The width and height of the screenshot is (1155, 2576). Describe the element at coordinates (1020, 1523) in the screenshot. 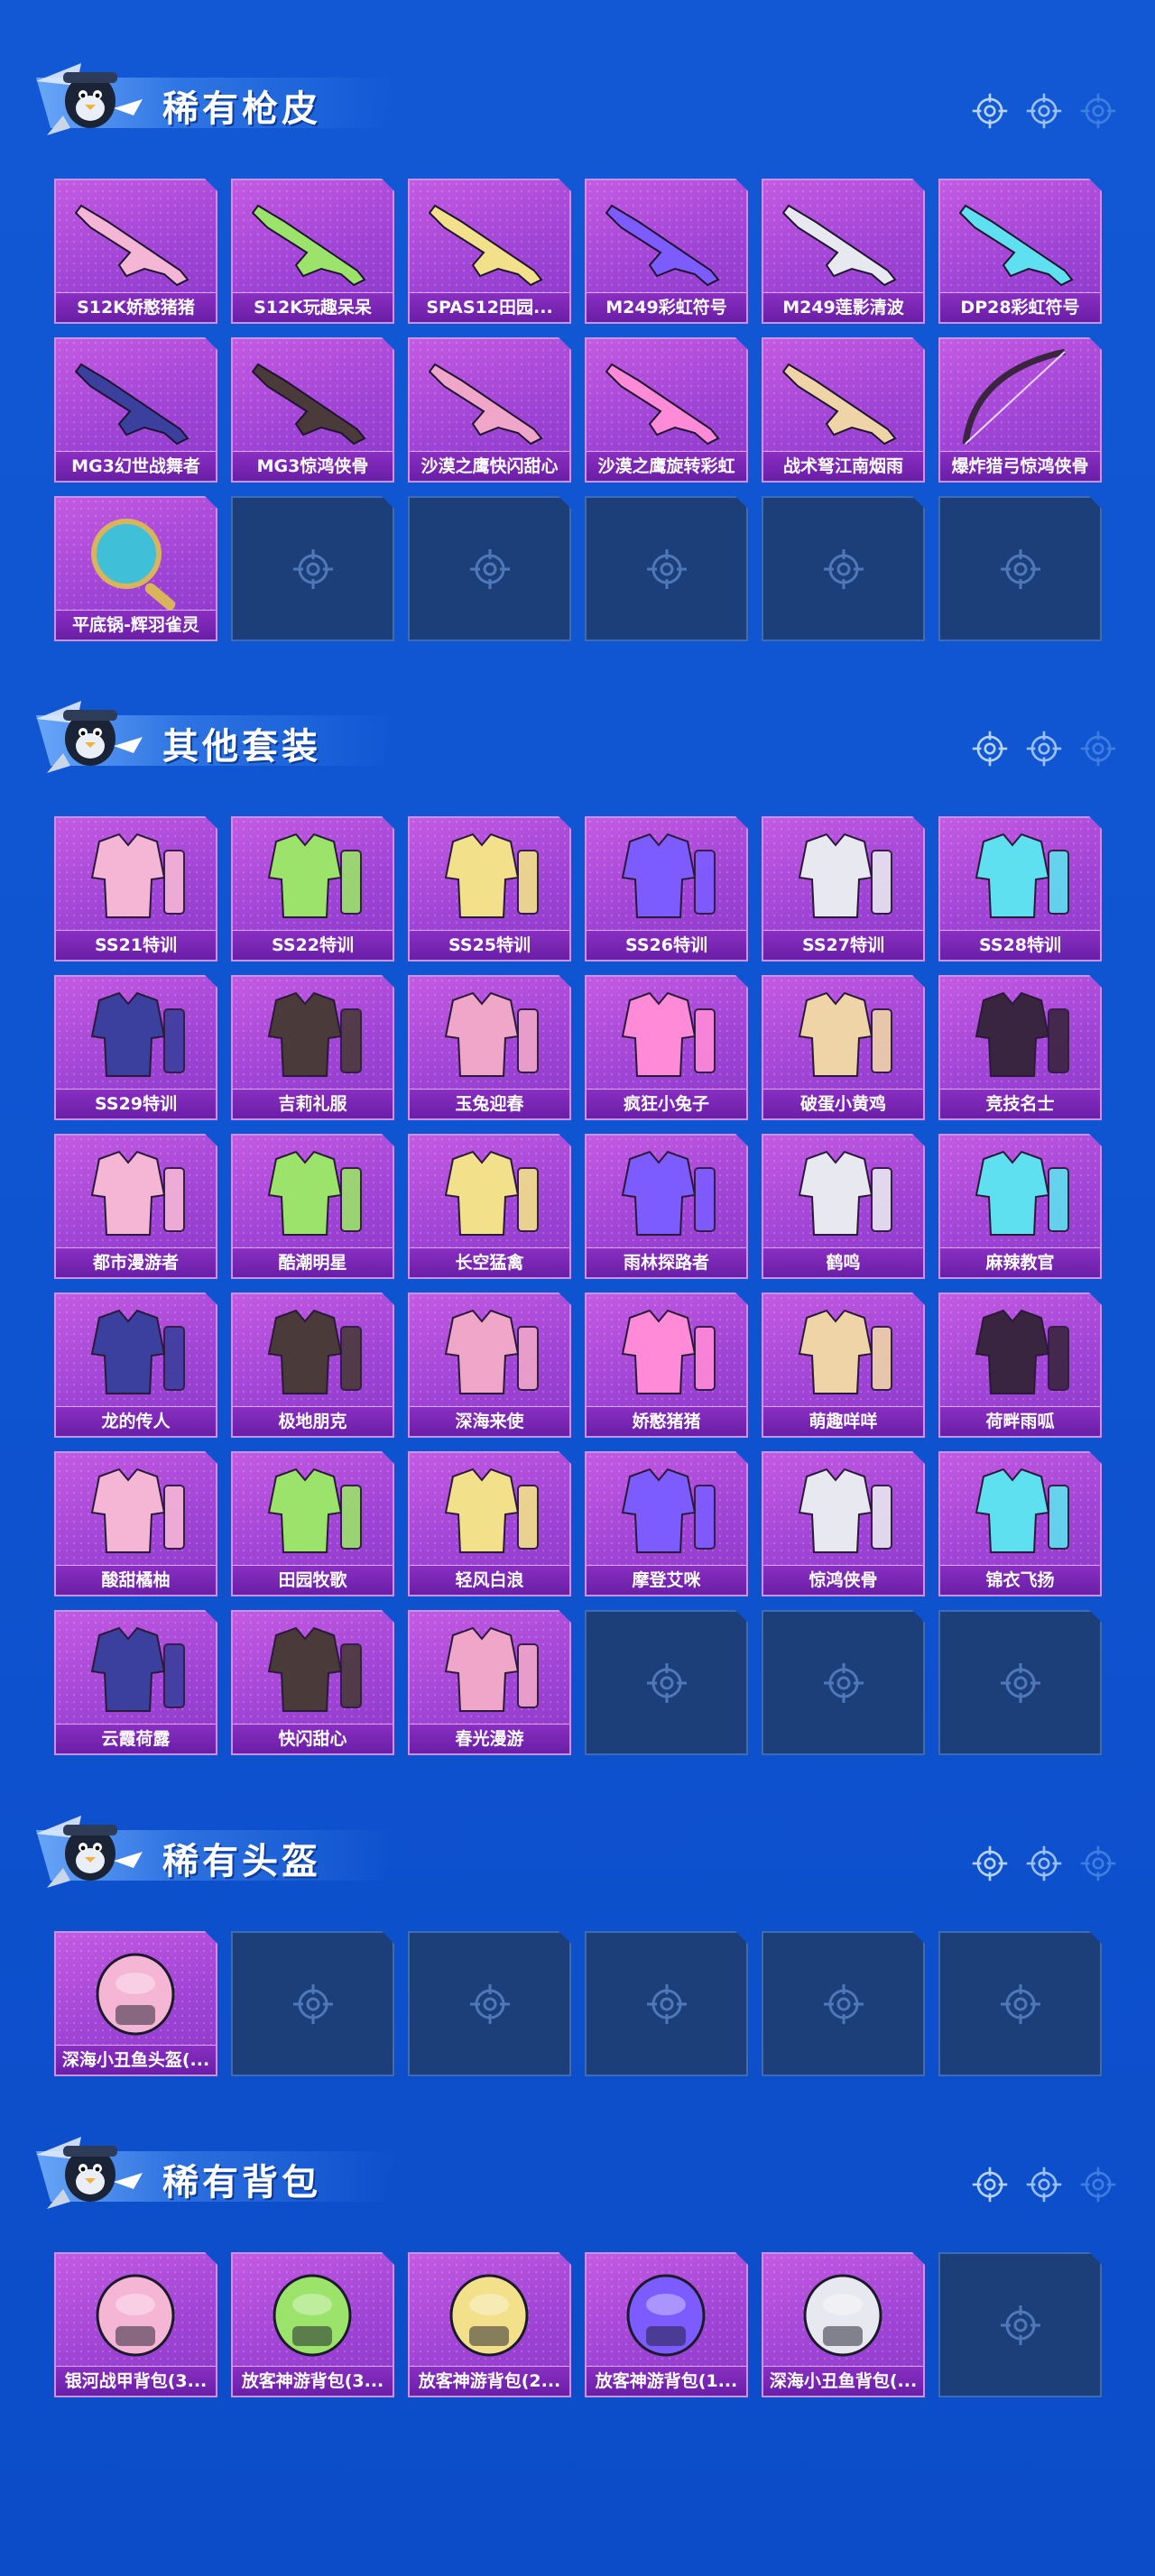

I see `item-card: 锦衣飞扬` at that location.